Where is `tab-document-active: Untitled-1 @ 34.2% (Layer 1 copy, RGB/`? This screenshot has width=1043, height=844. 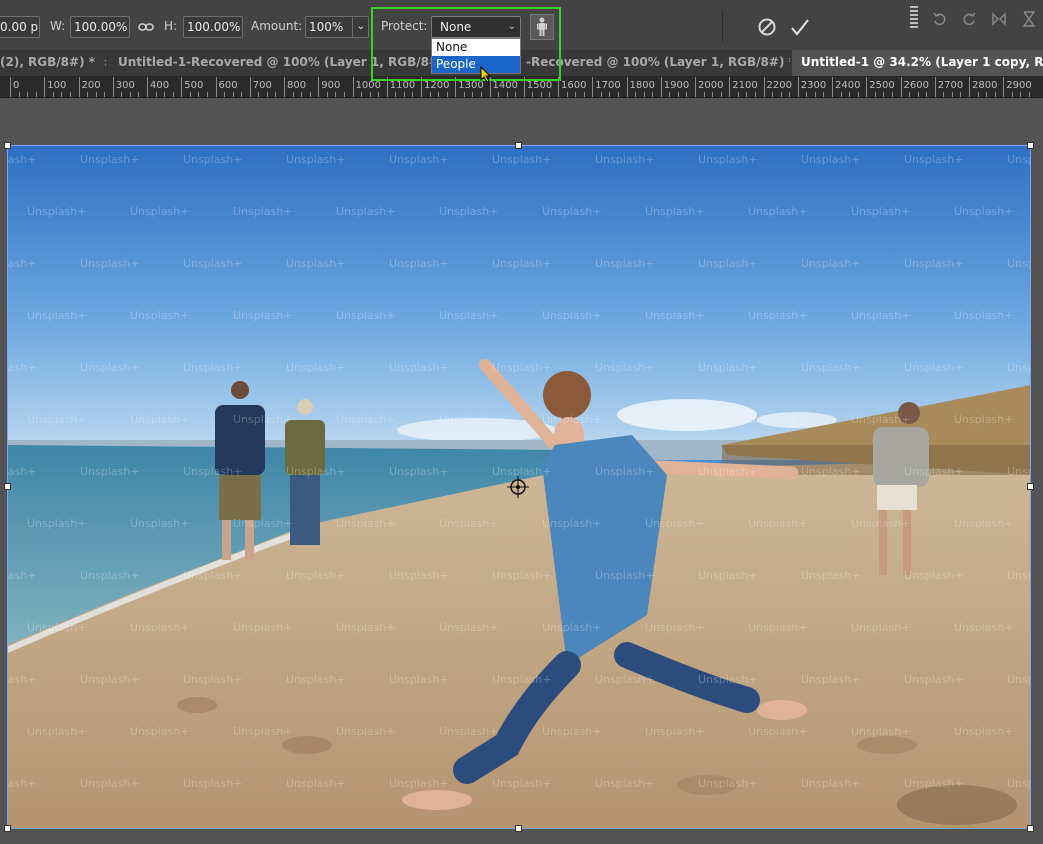
tab-document-active: Untitled-1 @ 34.2% (Layer 1 copy, RGB/ is located at coordinates (917, 63).